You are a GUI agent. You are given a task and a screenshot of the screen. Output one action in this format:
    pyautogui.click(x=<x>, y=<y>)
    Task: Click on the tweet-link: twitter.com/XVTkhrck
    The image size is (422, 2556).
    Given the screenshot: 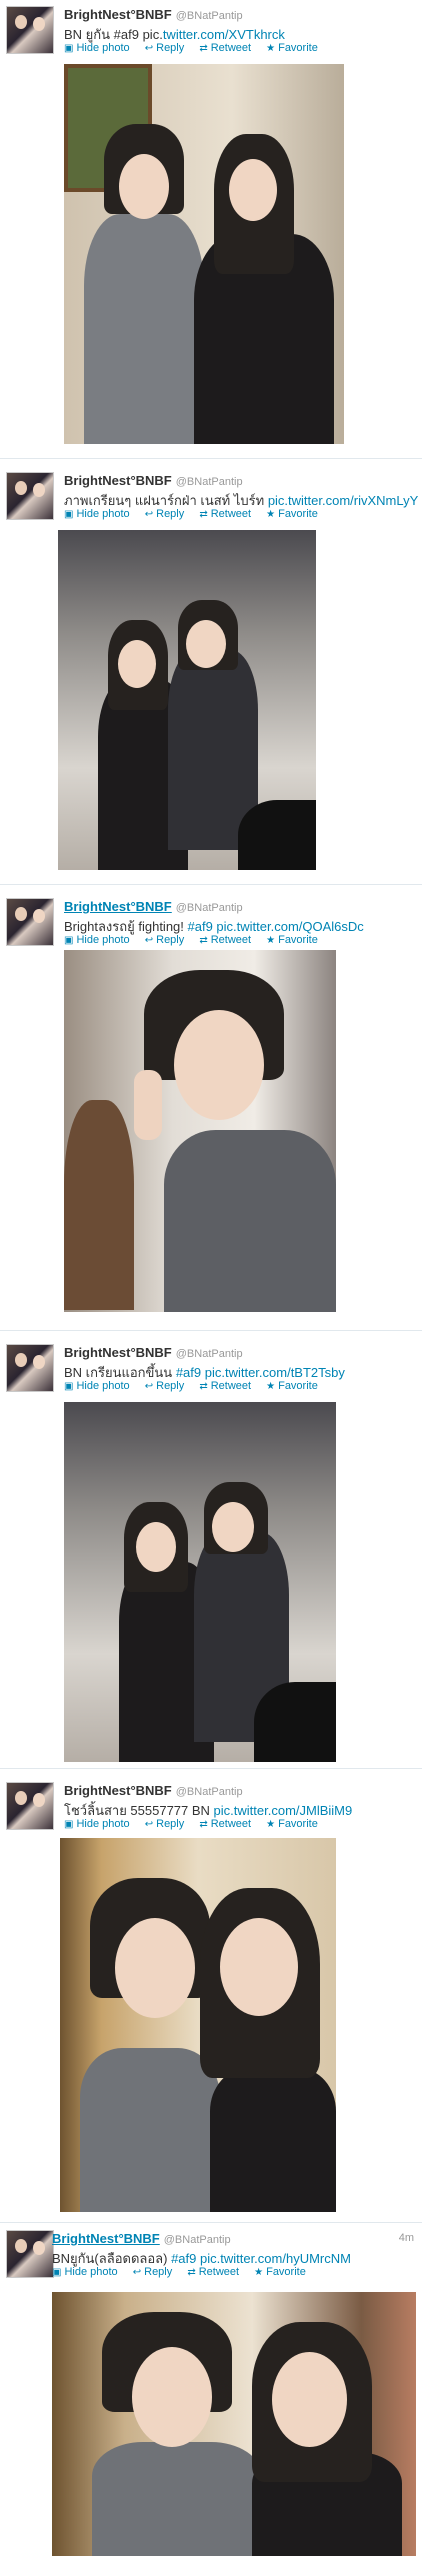 What is the action you would take?
    pyautogui.click(x=224, y=34)
    